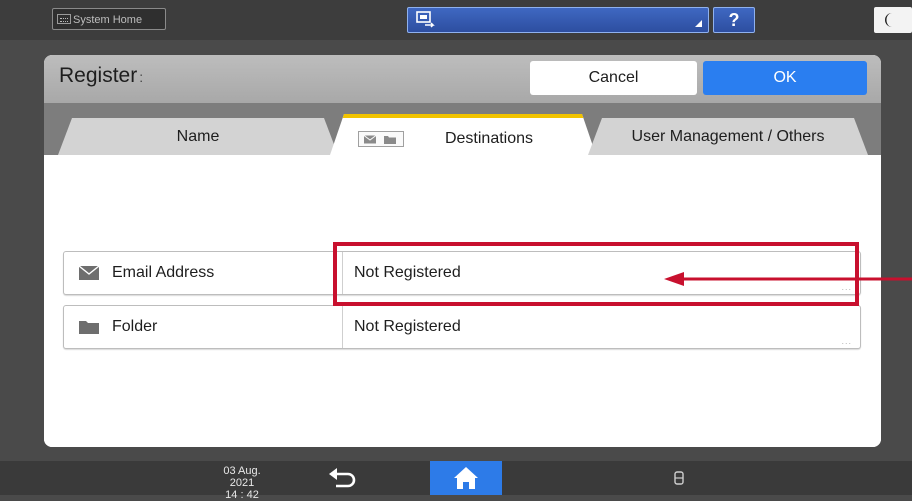  What do you see at coordinates (489, 138) in the screenshot?
I see `tab-label: Destinations` at bounding box center [489, 138].